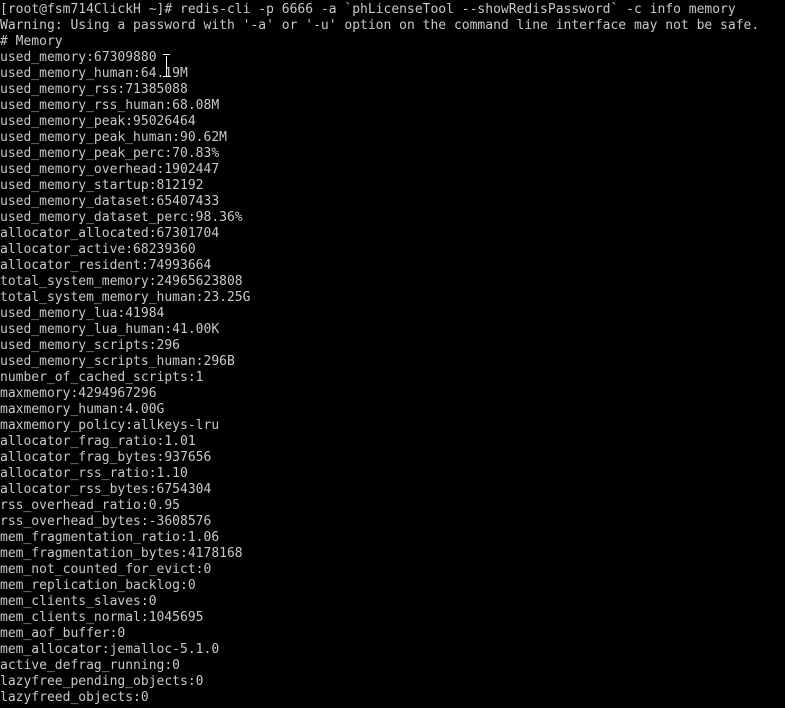 The height and width of the screenshot is (708, 785). Describe the element at coordinates (63, 633) in the screenshot. I see `terminal-line: mem_aof_buffer:0` at that location.